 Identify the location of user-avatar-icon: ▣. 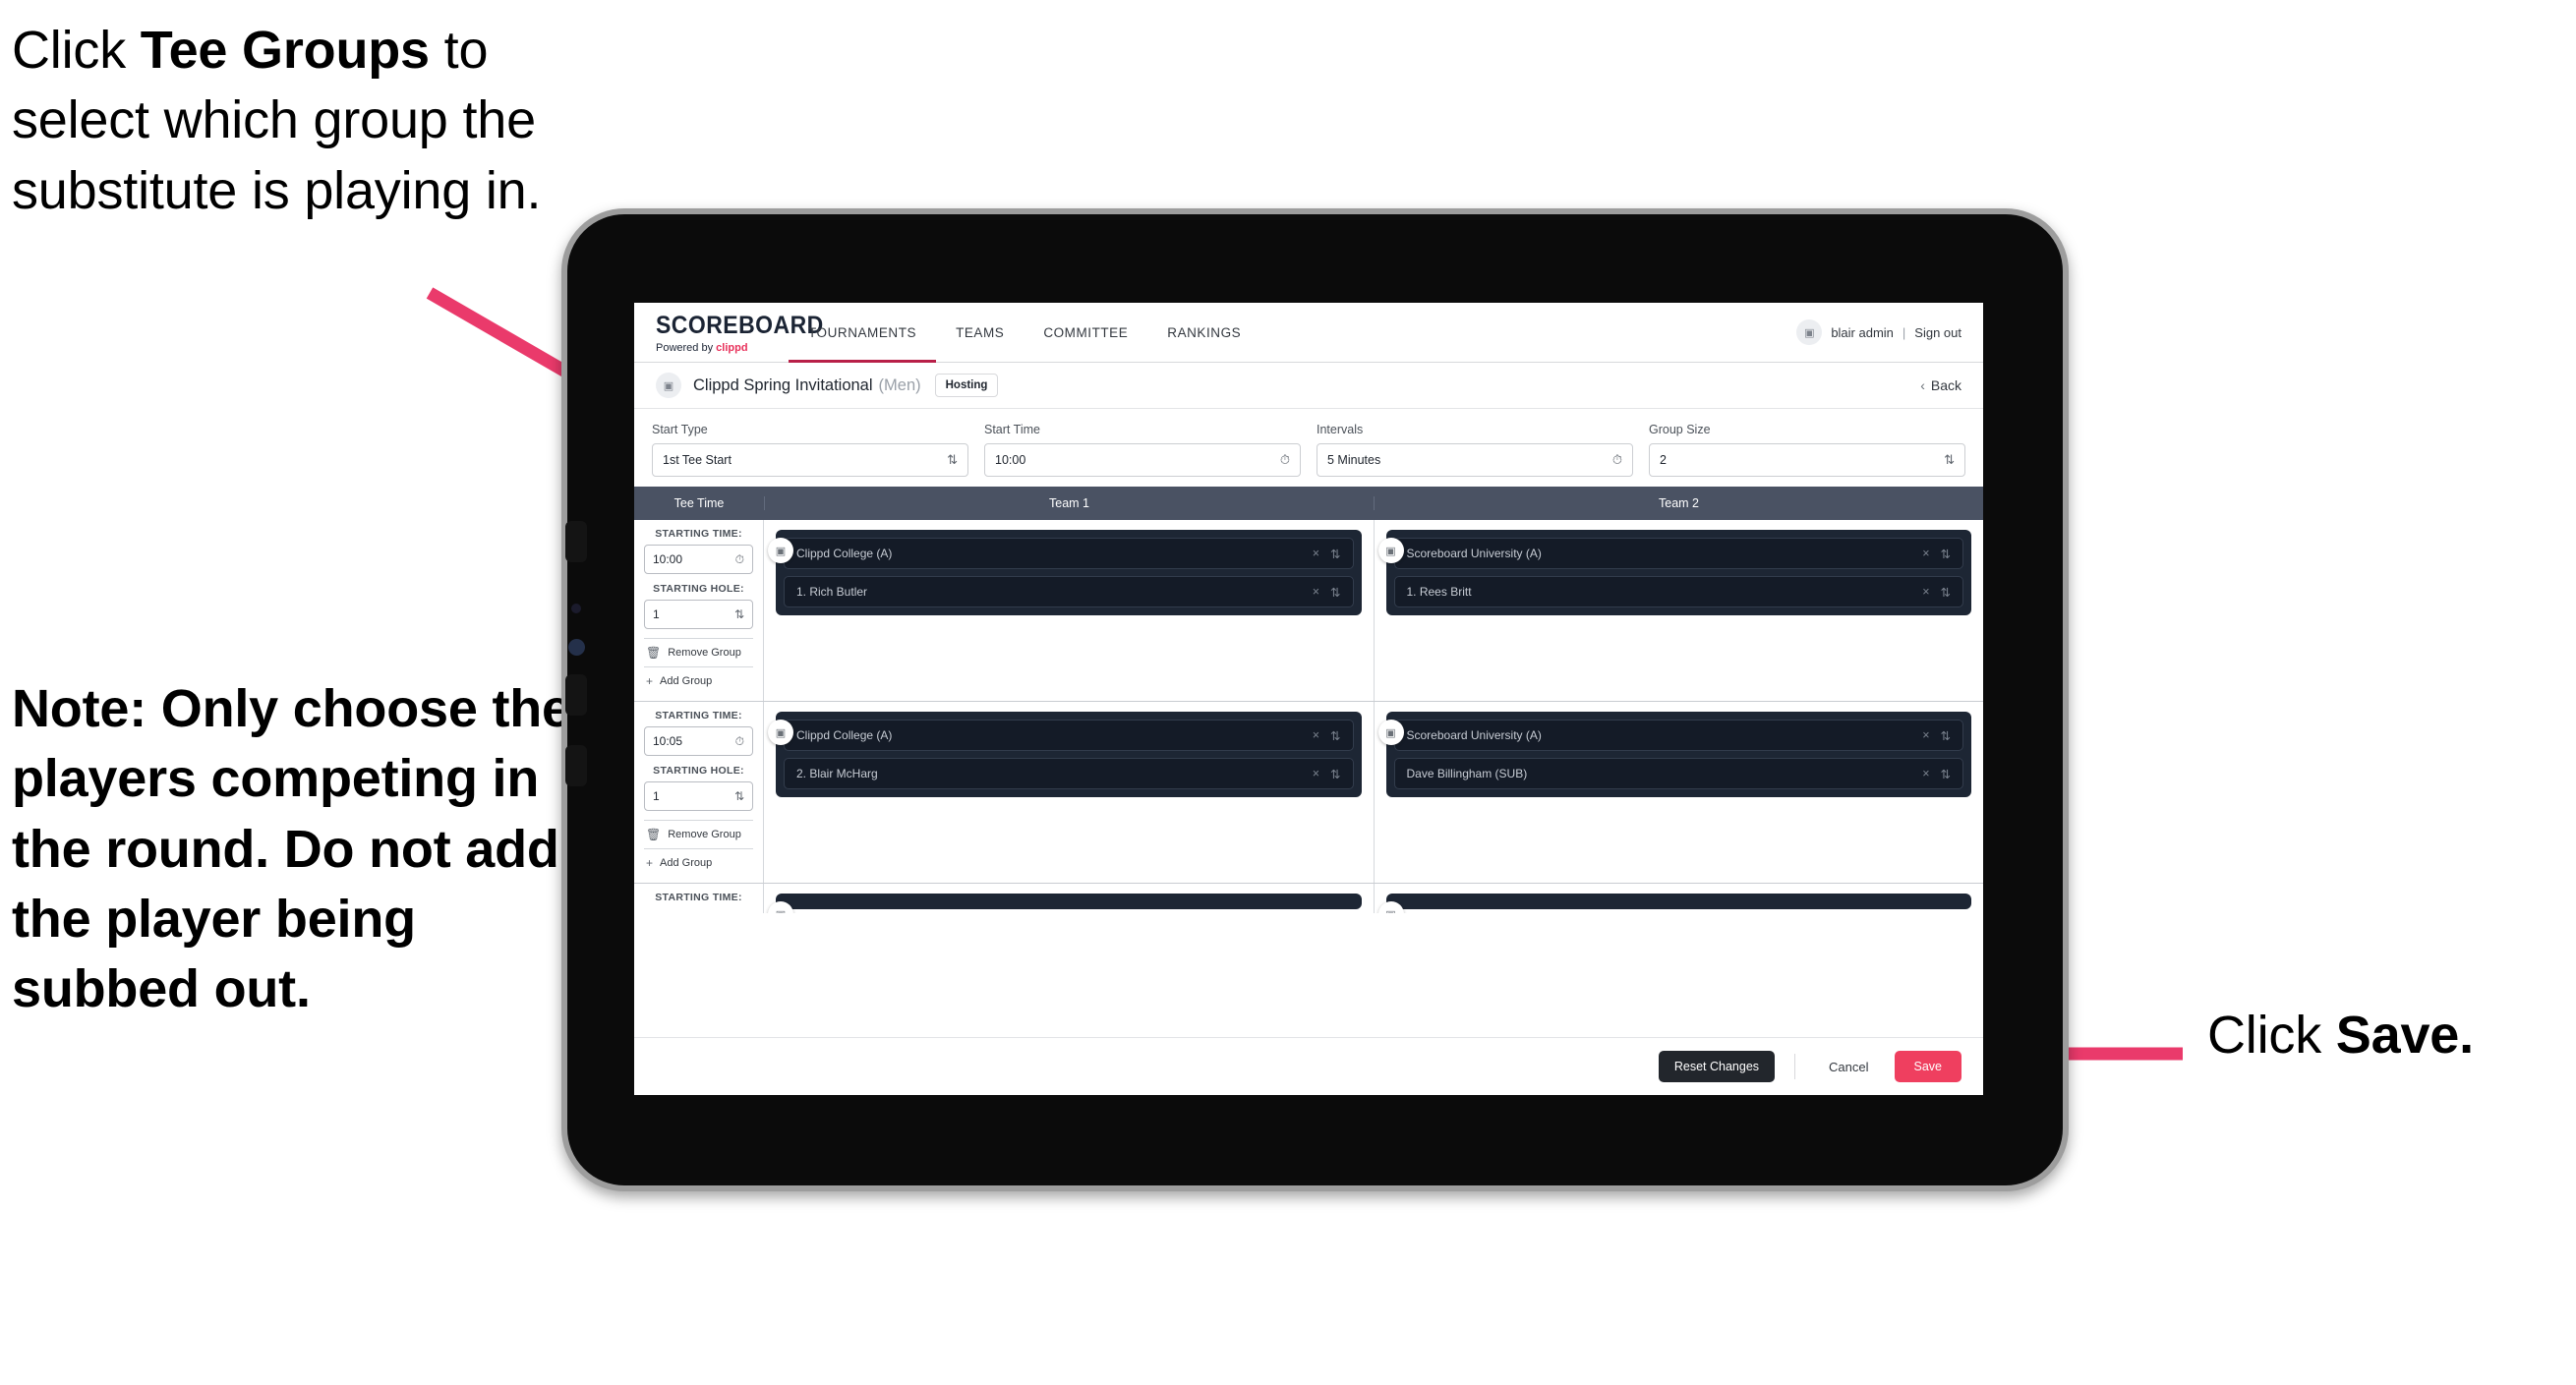
(1809, 332).